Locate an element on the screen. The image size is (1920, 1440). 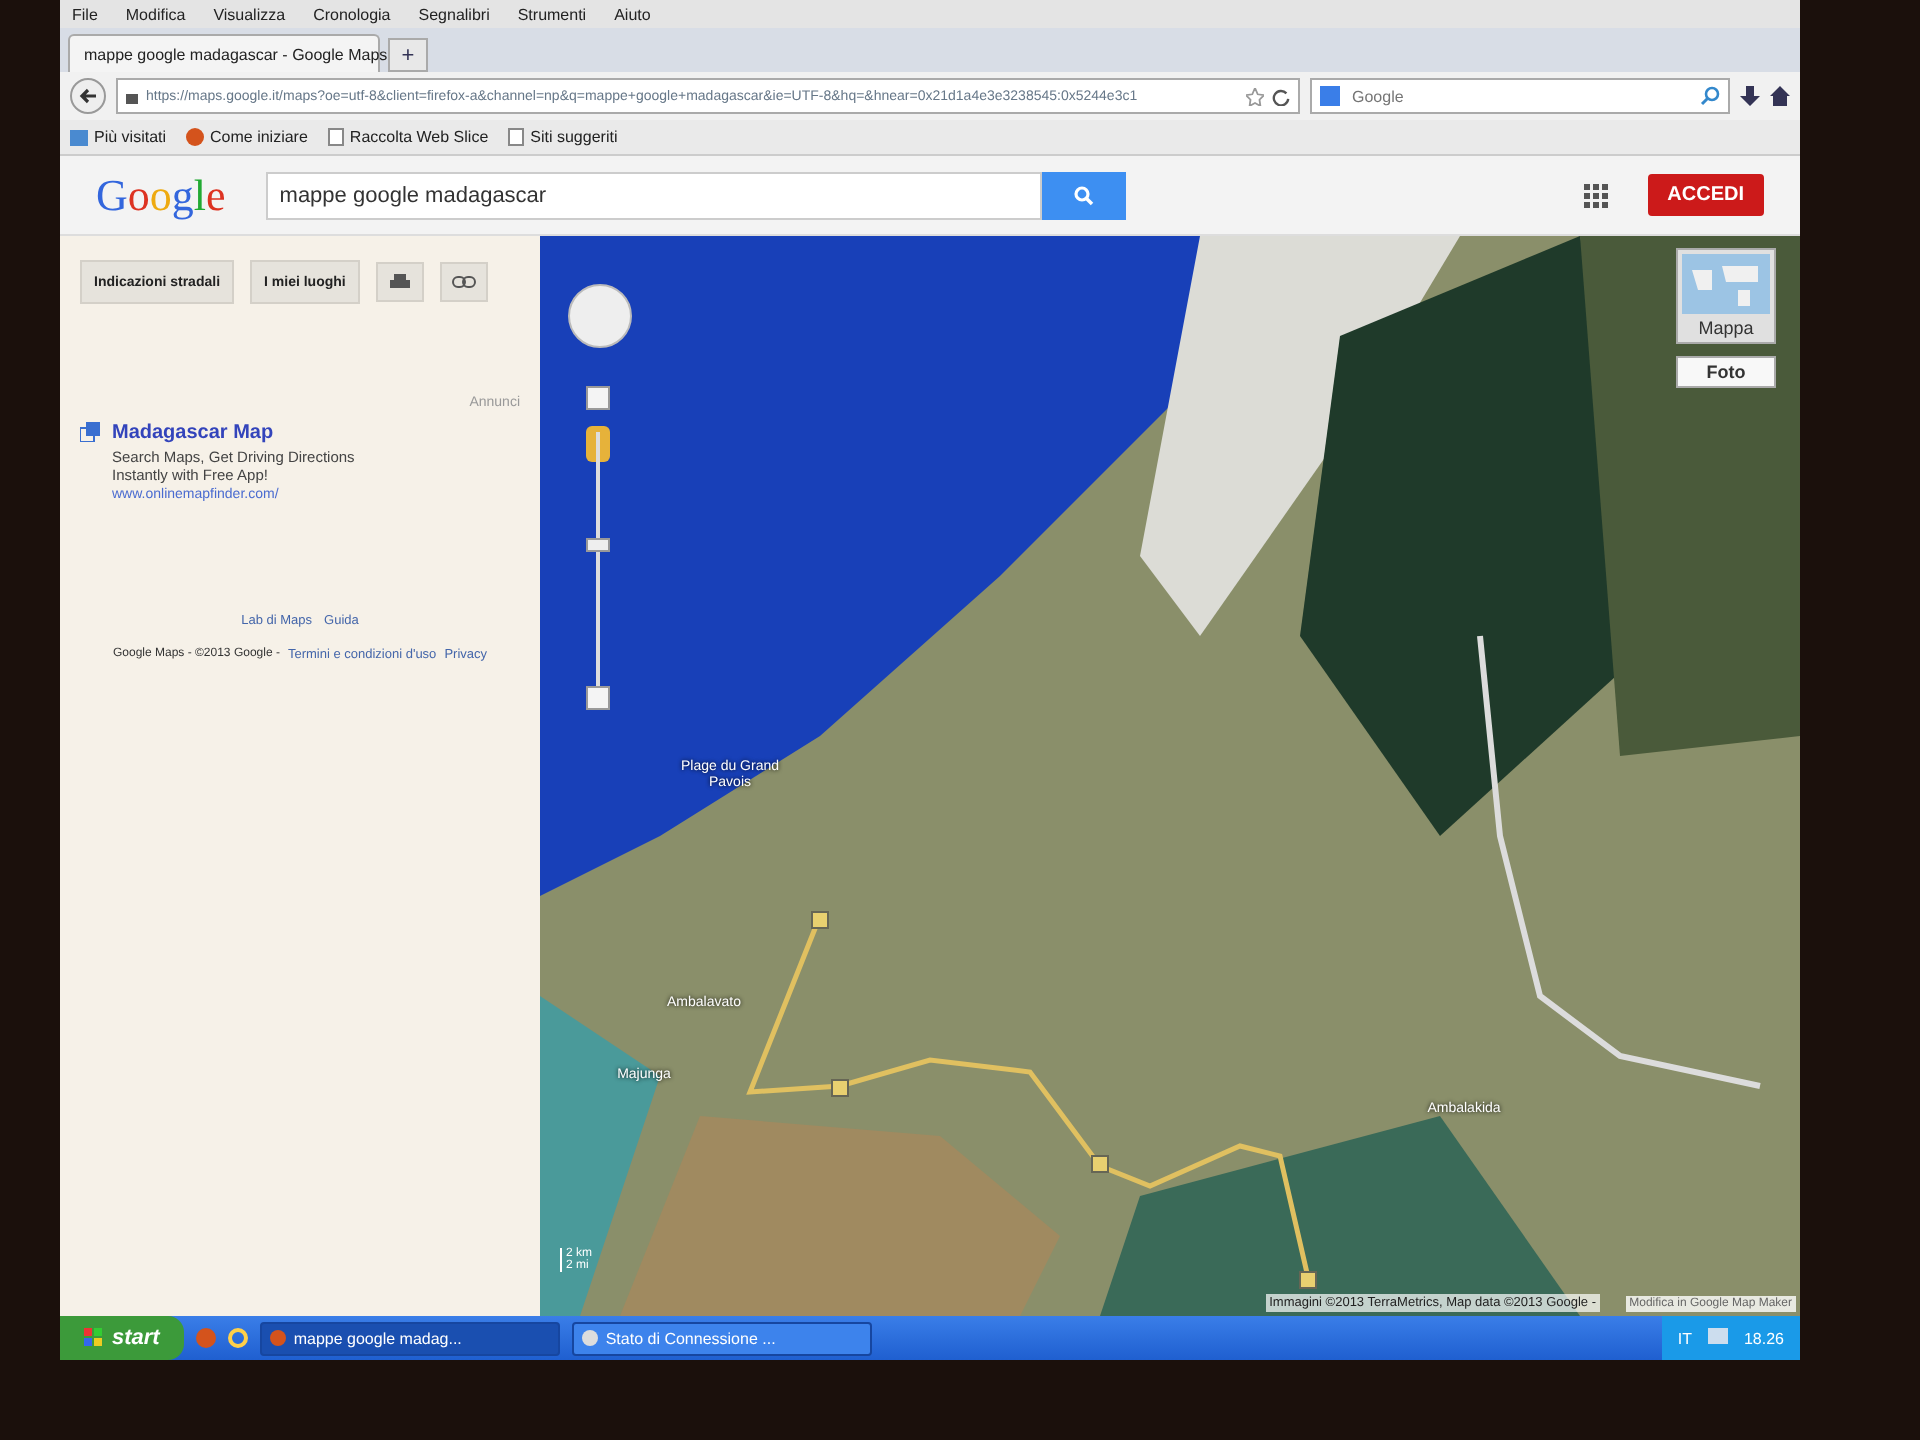
lock-icon is located at coordinates (132, 96).